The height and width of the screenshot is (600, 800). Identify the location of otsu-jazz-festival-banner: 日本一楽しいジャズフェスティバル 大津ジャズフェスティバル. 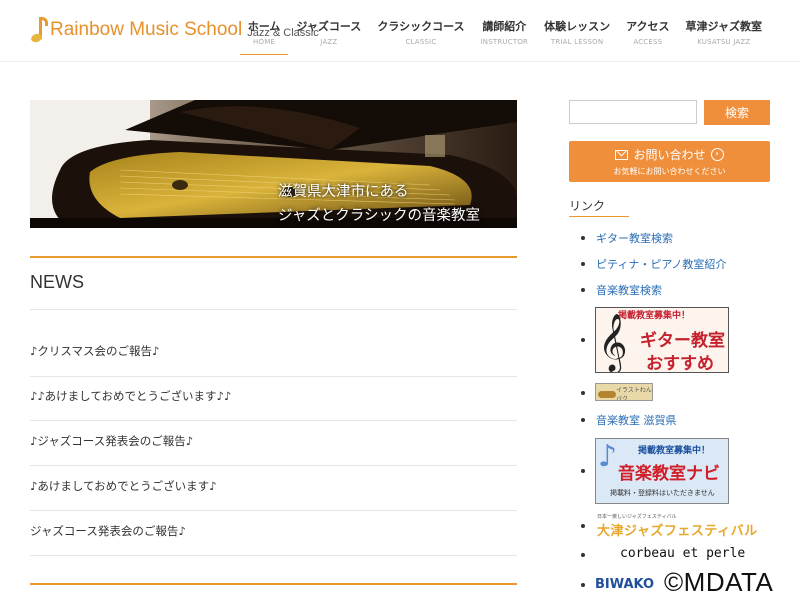
(680, 526).